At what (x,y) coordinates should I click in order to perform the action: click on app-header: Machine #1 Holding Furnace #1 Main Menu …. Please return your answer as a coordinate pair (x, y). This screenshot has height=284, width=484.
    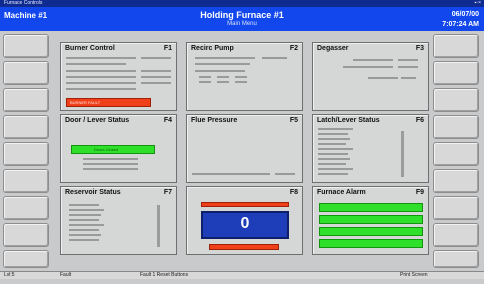
    Looking at the image, I should click on (242, 19).